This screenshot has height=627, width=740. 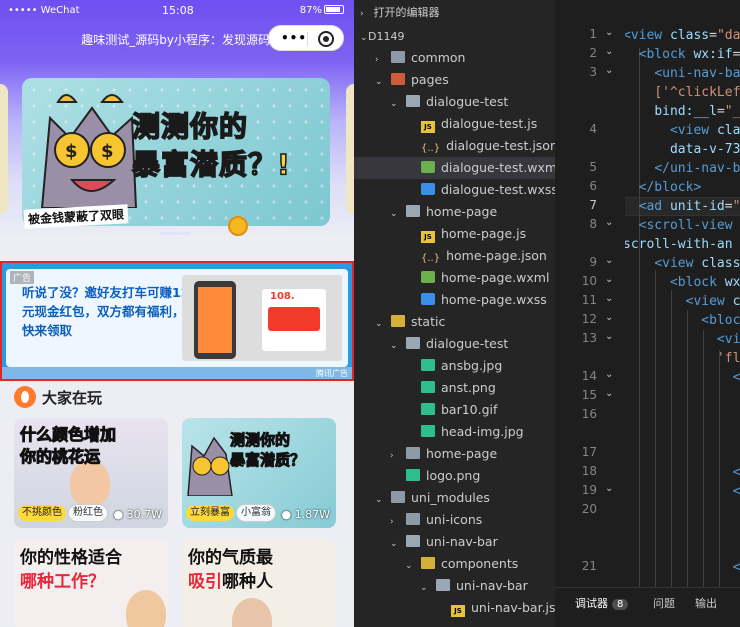 I want to click on hero-banner: $ $ 测测你的 暴富潜质？!, so click(x=176, y=152).